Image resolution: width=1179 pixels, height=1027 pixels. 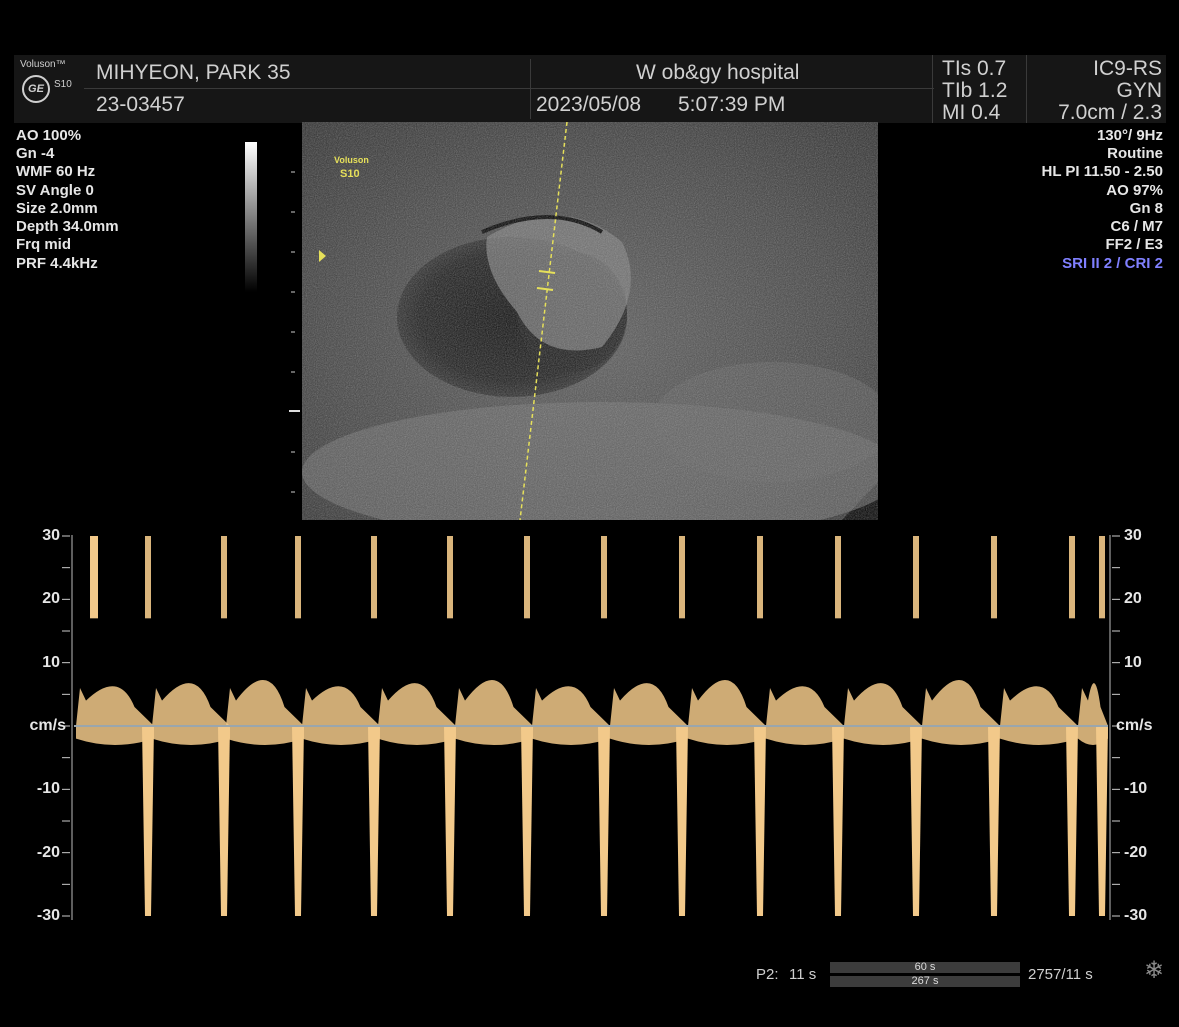 What do you see at coordinates (49, 135) in the screenshot?
I see `param-ao: AO 100%` at bounding box center [49, 135].